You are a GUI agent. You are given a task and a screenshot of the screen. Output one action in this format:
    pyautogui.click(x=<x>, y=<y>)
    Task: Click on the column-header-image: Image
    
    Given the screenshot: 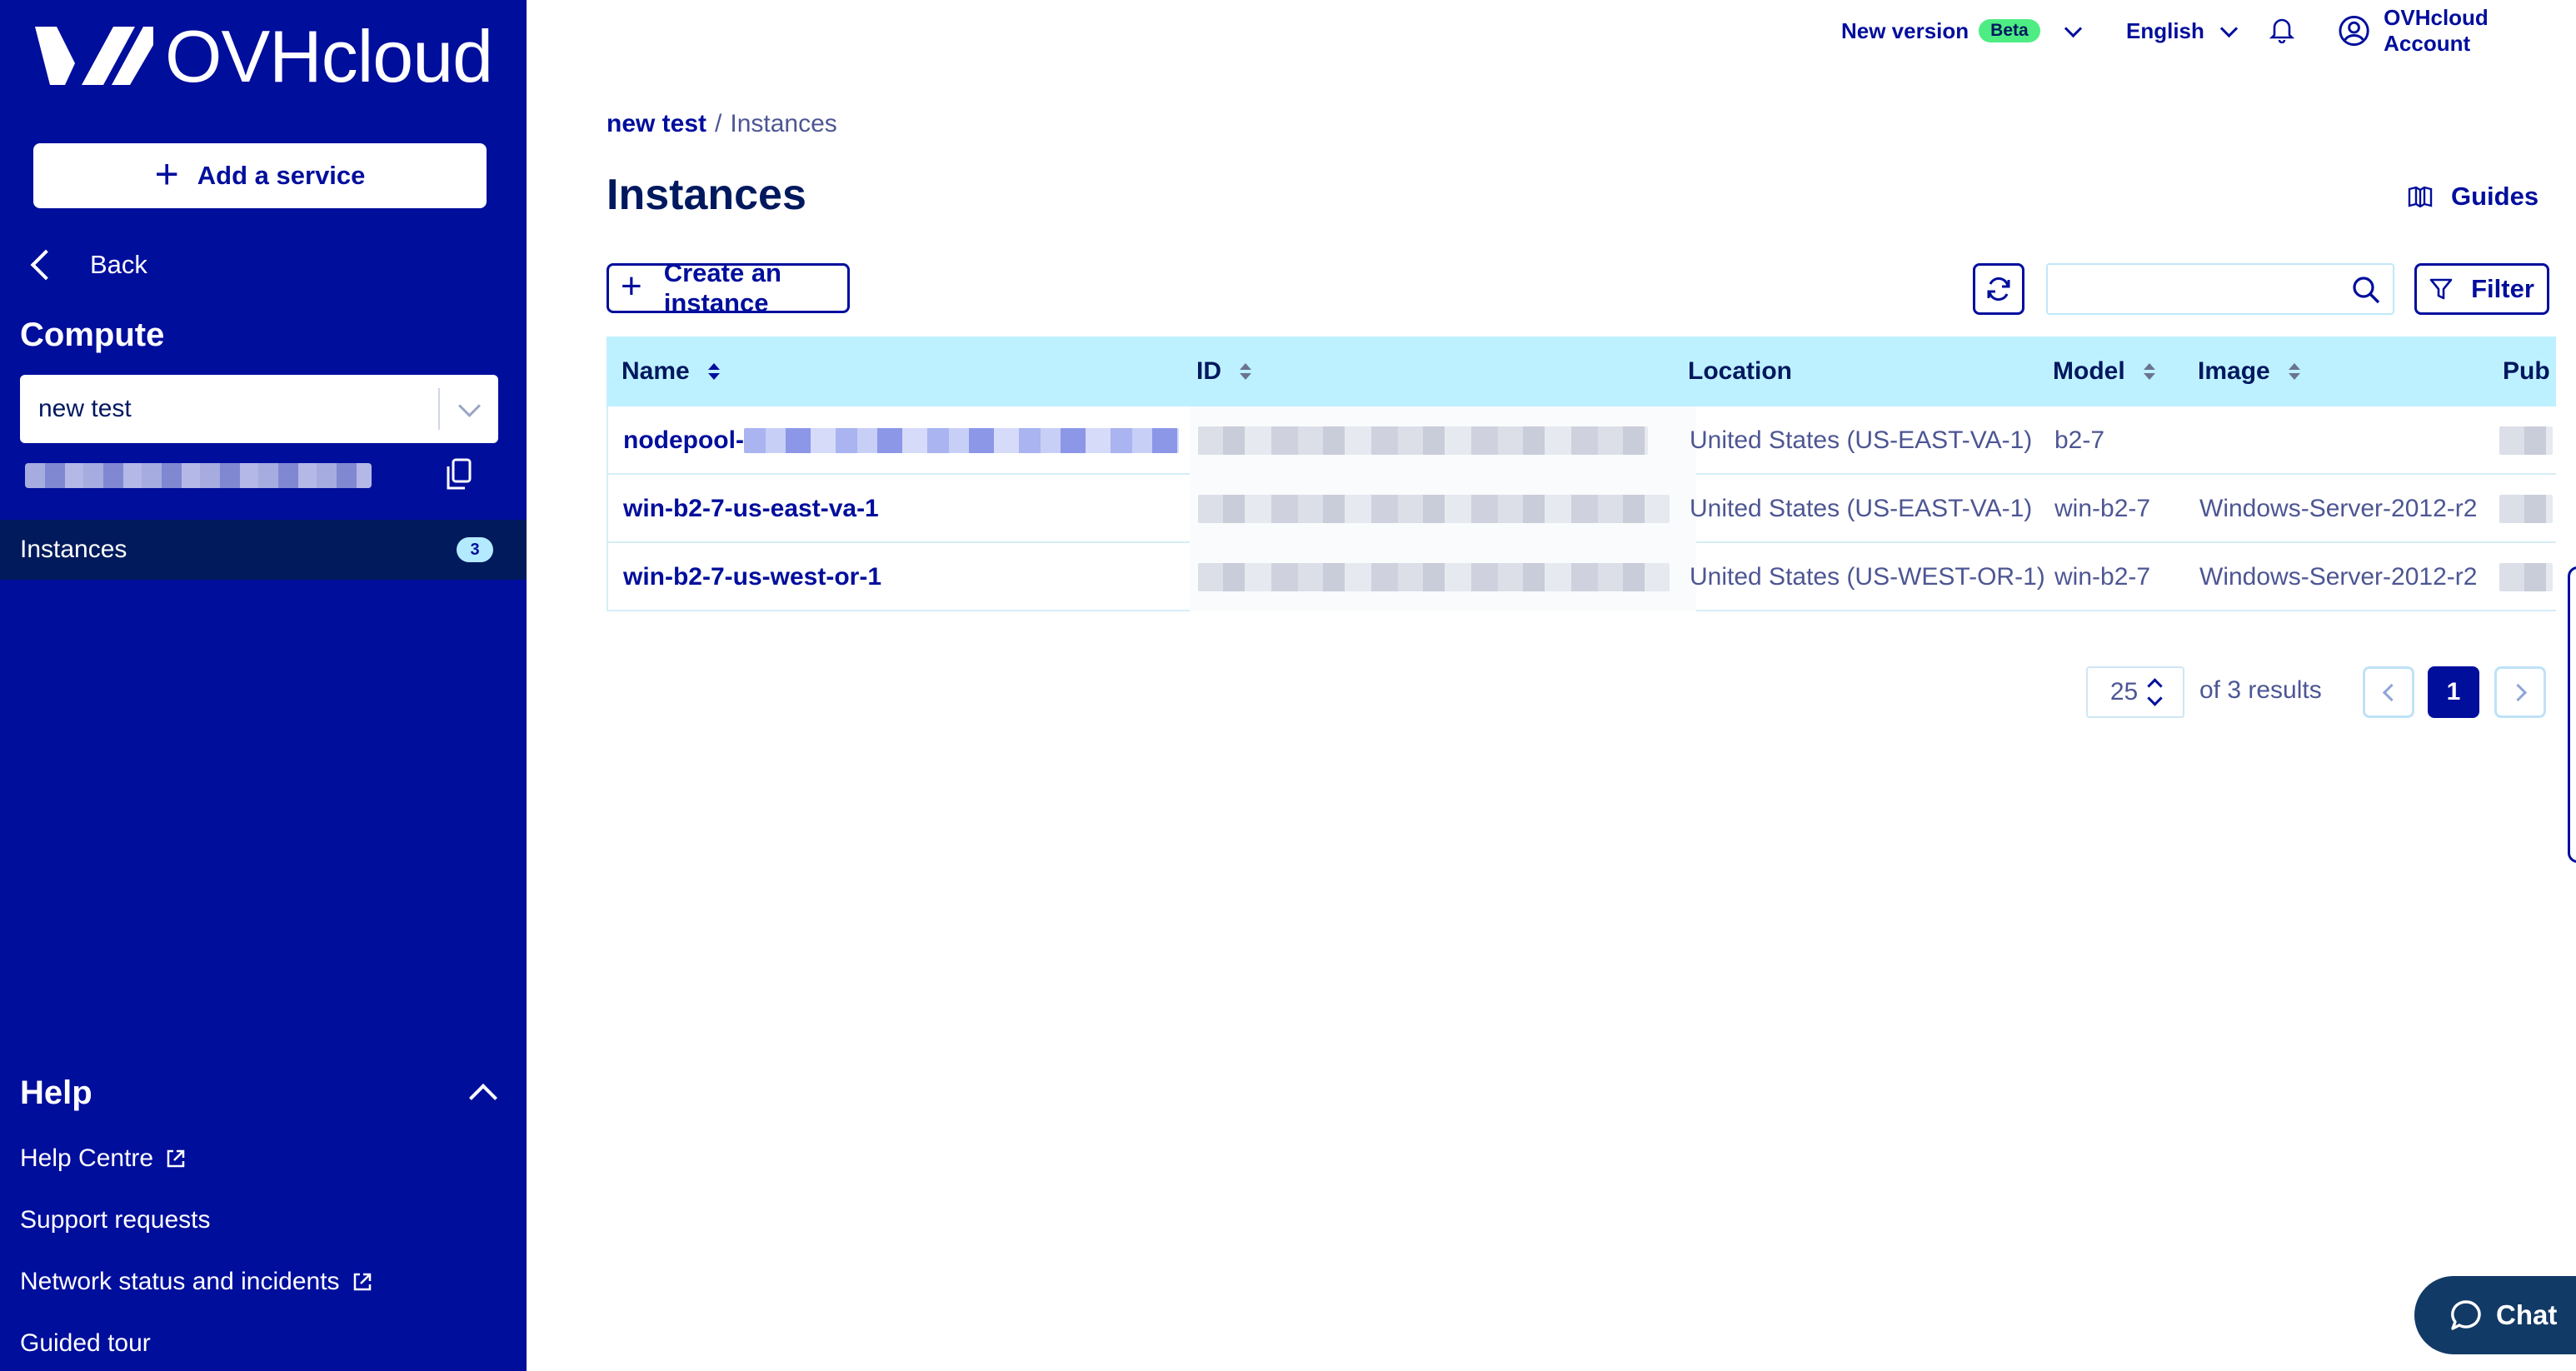 What is the action you would take?
    pyautogui.click(x=2249, y=371)
    